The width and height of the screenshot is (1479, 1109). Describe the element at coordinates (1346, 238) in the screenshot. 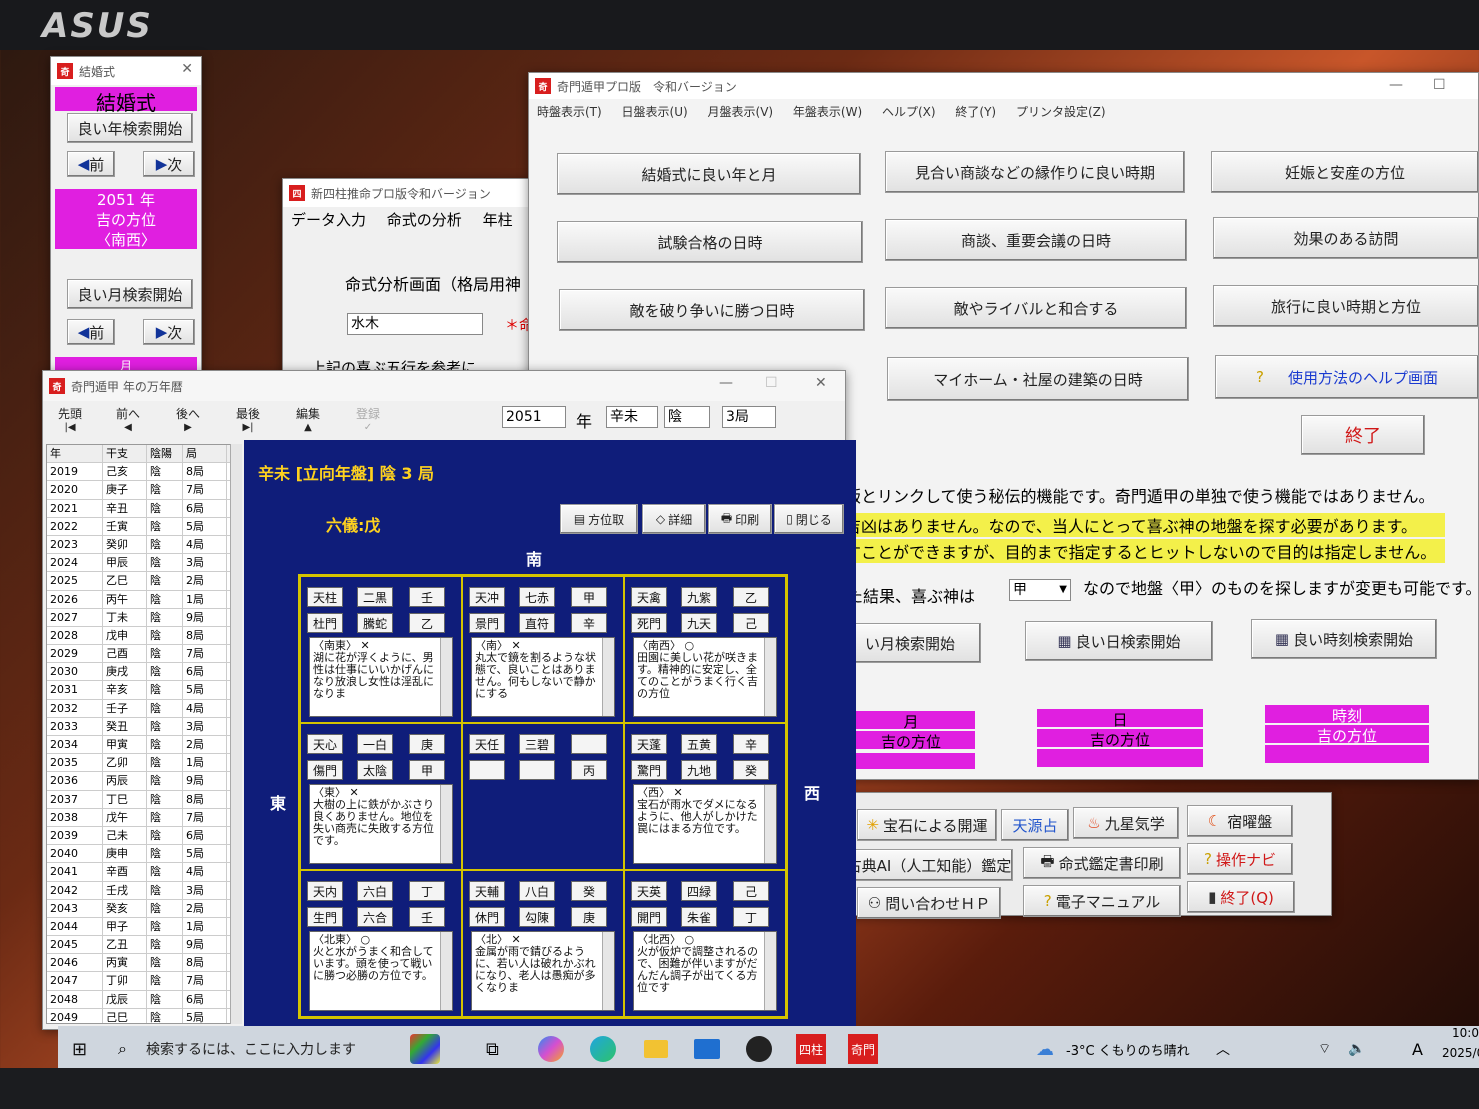

I see `effective-visit-button: 効果のある訪問` at that location.